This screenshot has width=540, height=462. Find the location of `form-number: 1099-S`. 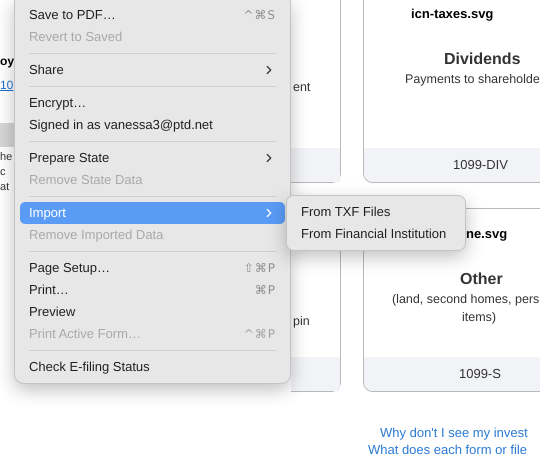

form-number: 1099-S is located at coordinates (480, 374).